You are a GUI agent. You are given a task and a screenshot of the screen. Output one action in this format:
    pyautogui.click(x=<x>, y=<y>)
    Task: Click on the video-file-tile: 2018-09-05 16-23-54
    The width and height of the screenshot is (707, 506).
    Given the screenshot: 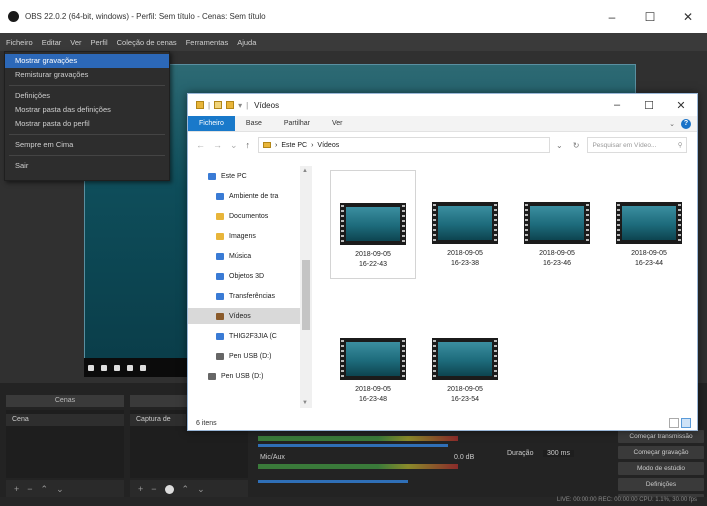 What is the action you would take?
    pyautogui.click(x=465, y=359)
    